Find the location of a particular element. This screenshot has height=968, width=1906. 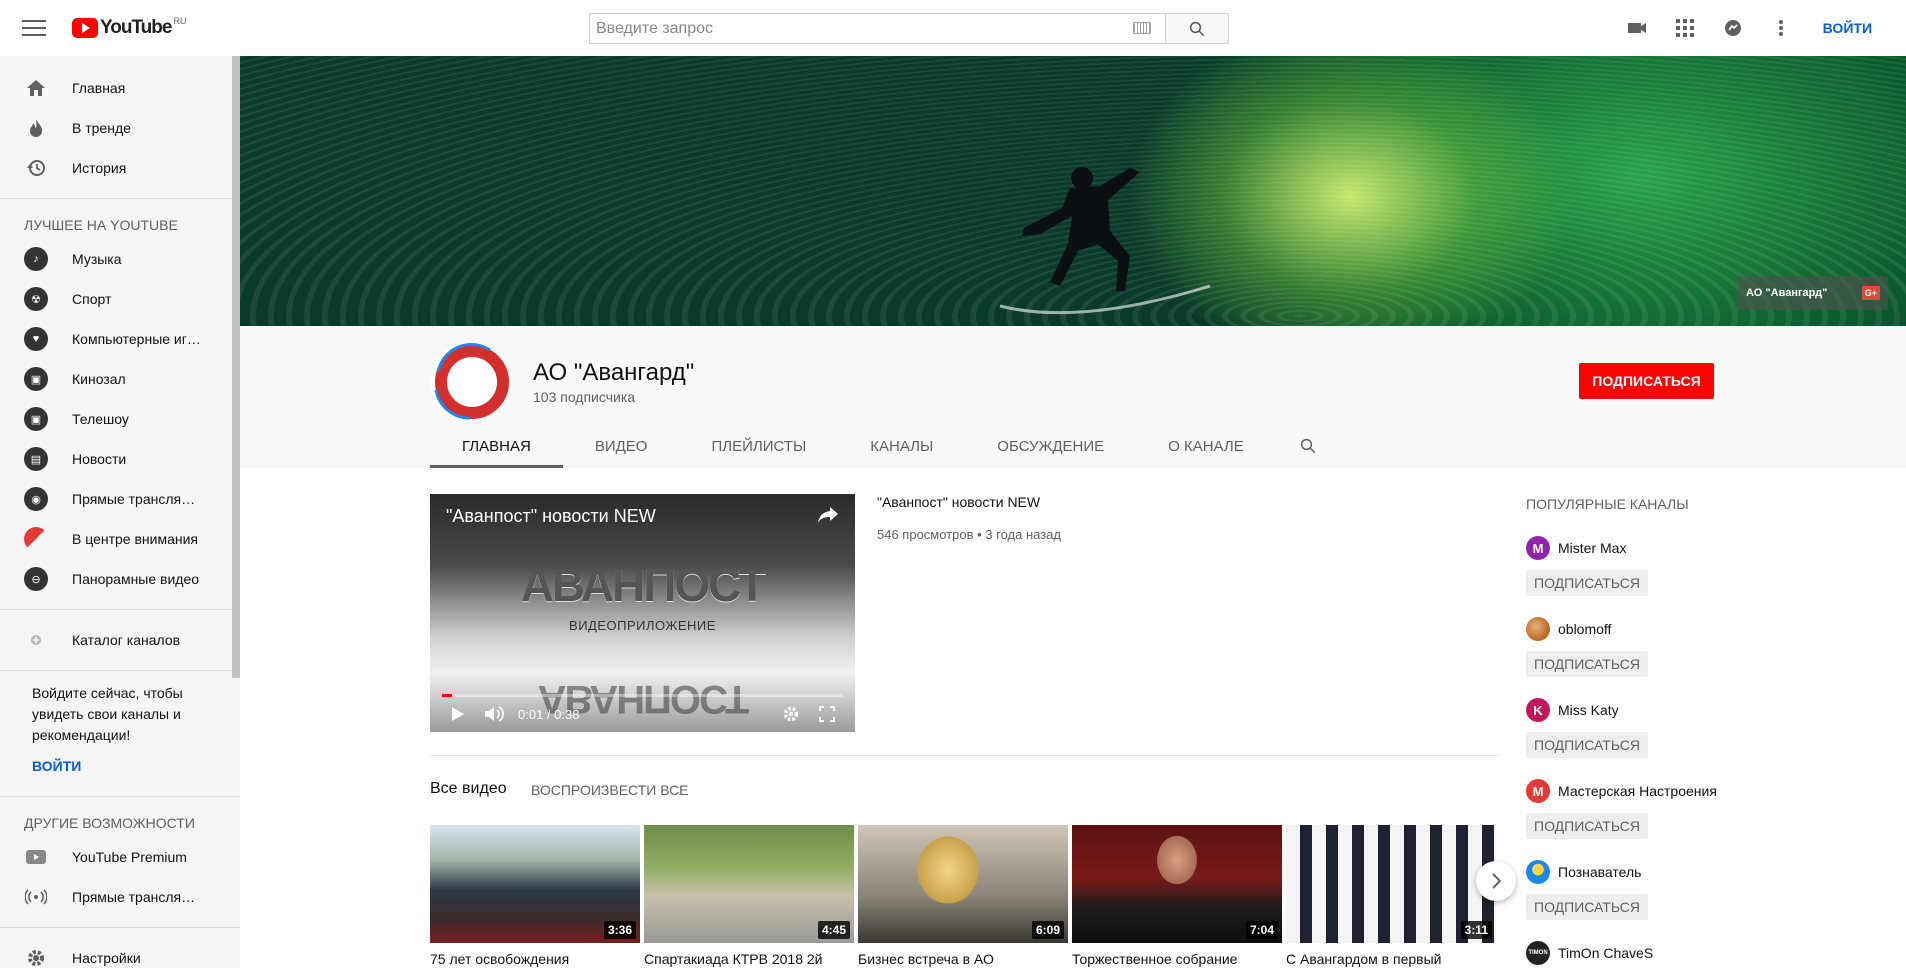

sidebar-item-label: Музыка is located at coordinates (97, 259).